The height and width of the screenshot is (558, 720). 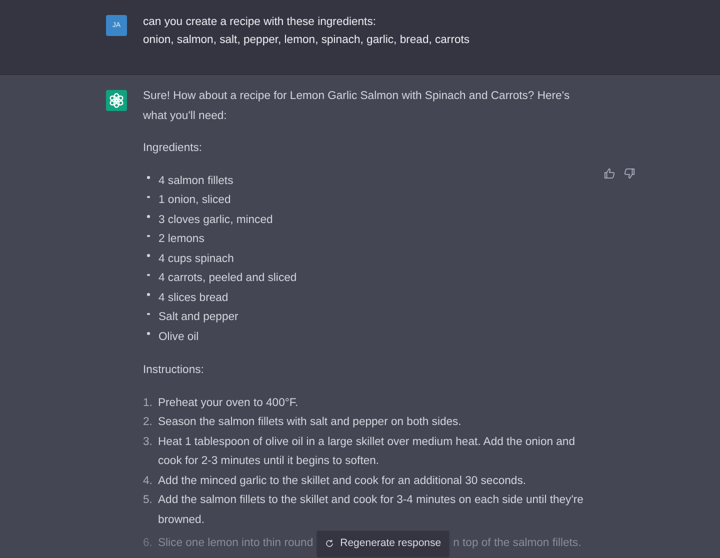 I want to click on thumbs-down-icon, so click(x=629, y=173).